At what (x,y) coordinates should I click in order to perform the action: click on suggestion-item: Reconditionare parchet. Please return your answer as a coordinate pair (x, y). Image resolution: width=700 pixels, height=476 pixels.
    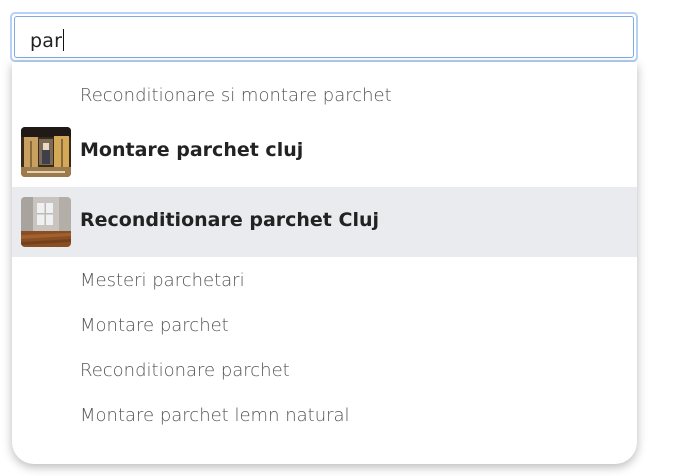
    Looking at the image, I should click on (324, 371).